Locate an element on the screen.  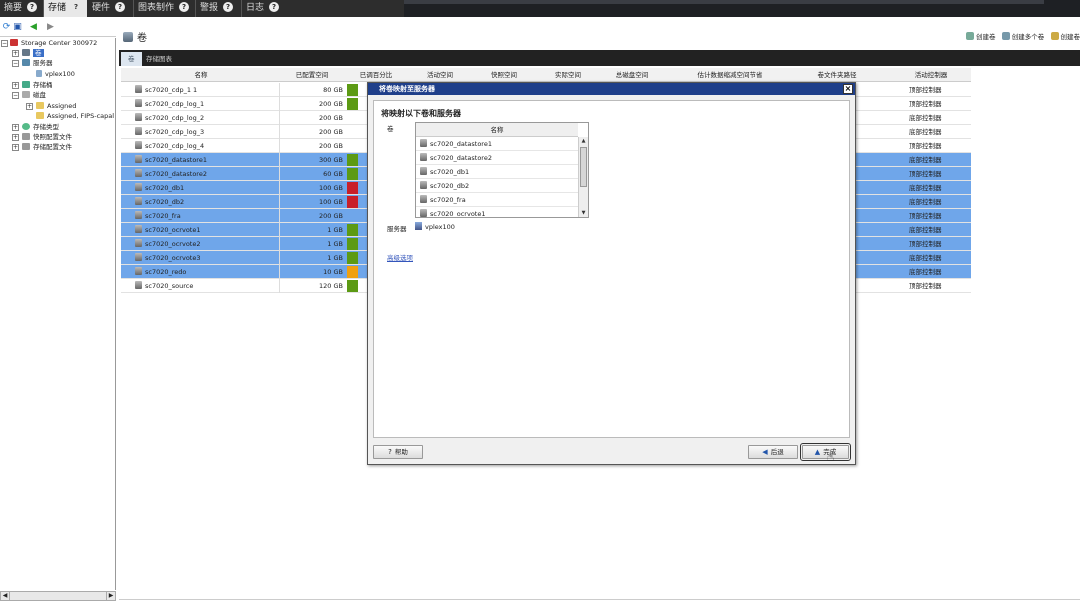
page-title: 卷 is located at coordinates (135, 36).